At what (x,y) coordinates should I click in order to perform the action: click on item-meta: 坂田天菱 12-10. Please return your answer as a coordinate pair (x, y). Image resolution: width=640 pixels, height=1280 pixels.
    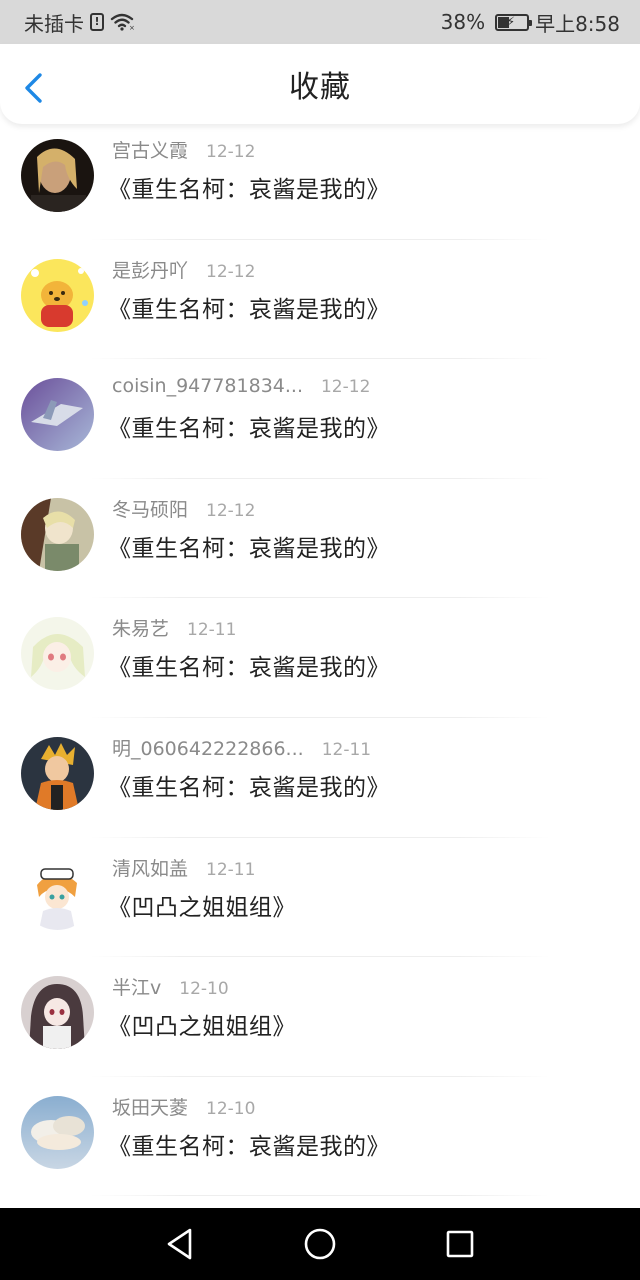
    Looking at the image, I should click on (183, 1106).